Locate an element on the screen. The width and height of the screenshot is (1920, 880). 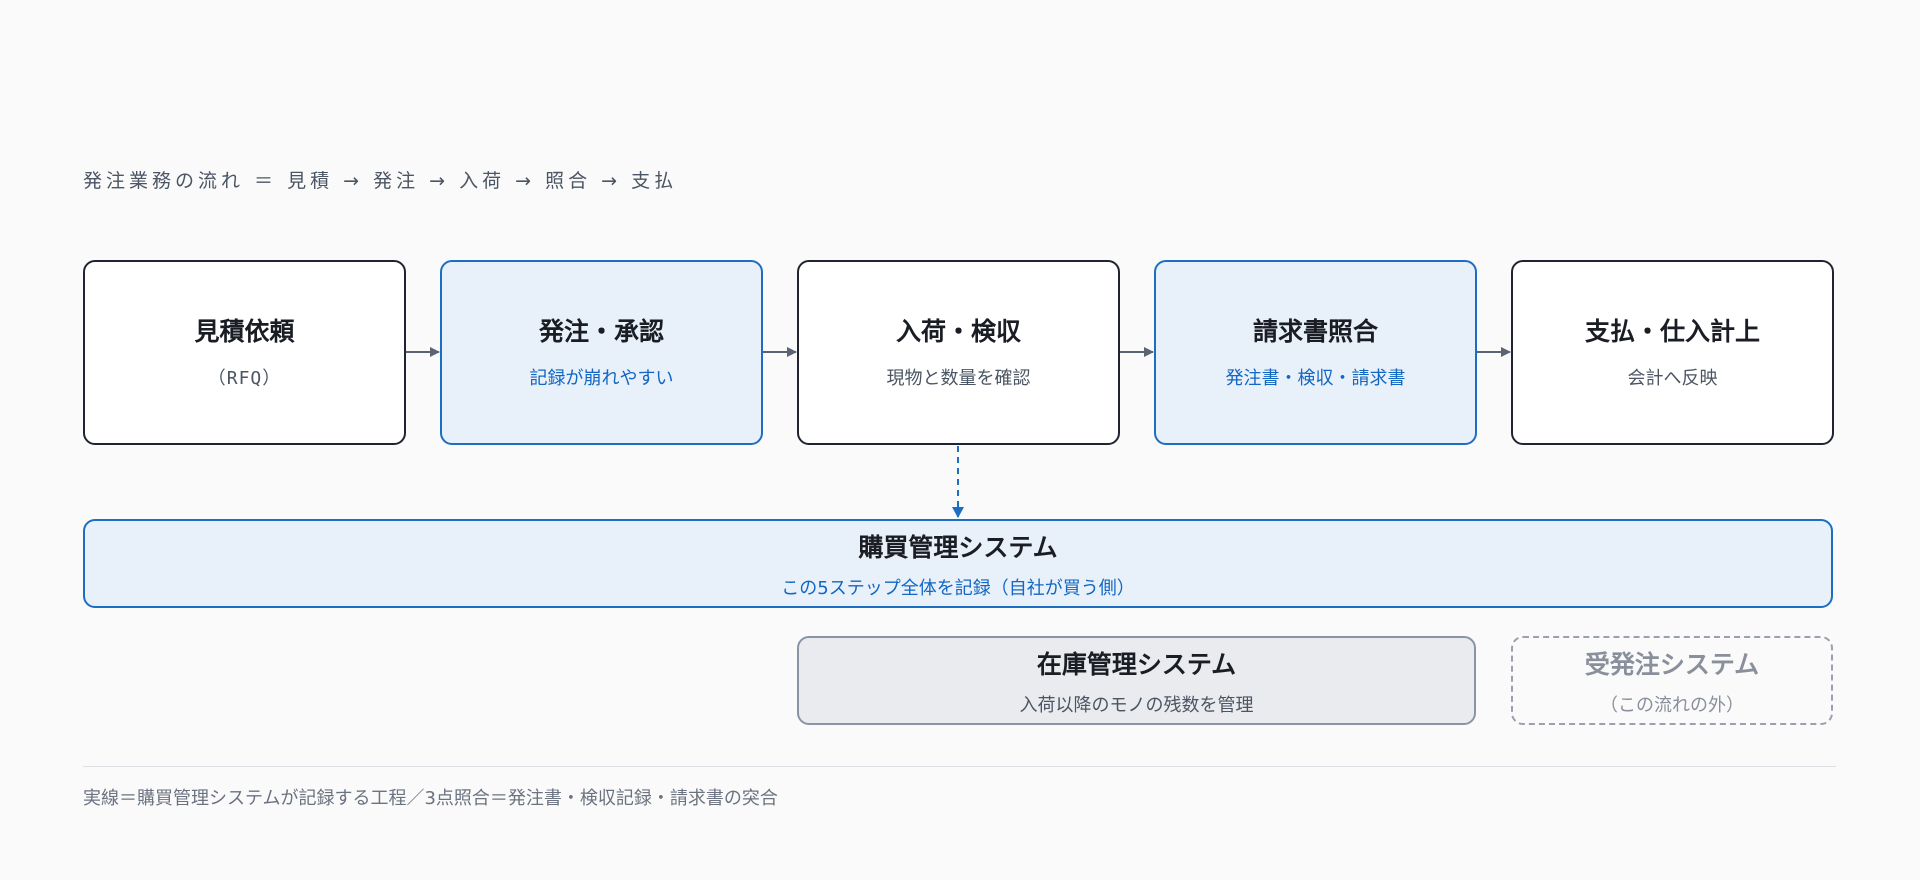
step-invoice-matching: 請求書照合 発注書・検収・請求書 is located at coordinates (1315, 352).